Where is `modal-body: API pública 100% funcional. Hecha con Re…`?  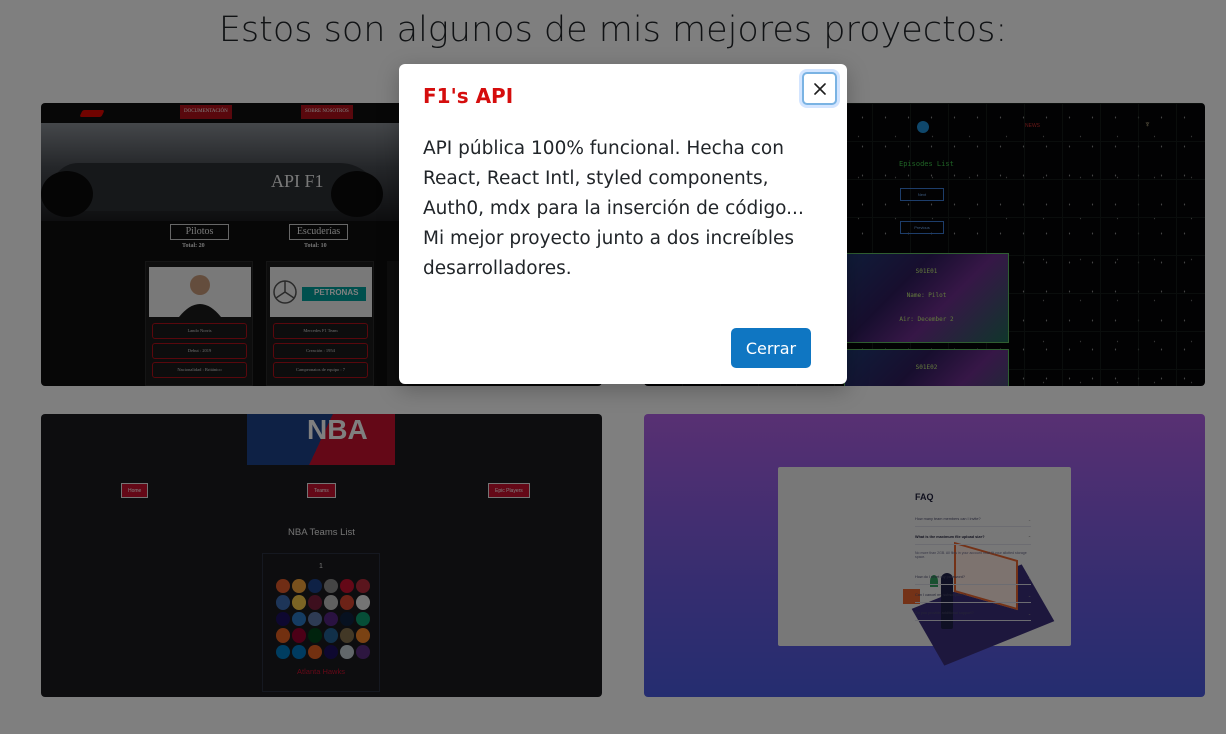
modal-body: API pública 100% funcional. Hecha con Re… is located at coordinates (613, 208).